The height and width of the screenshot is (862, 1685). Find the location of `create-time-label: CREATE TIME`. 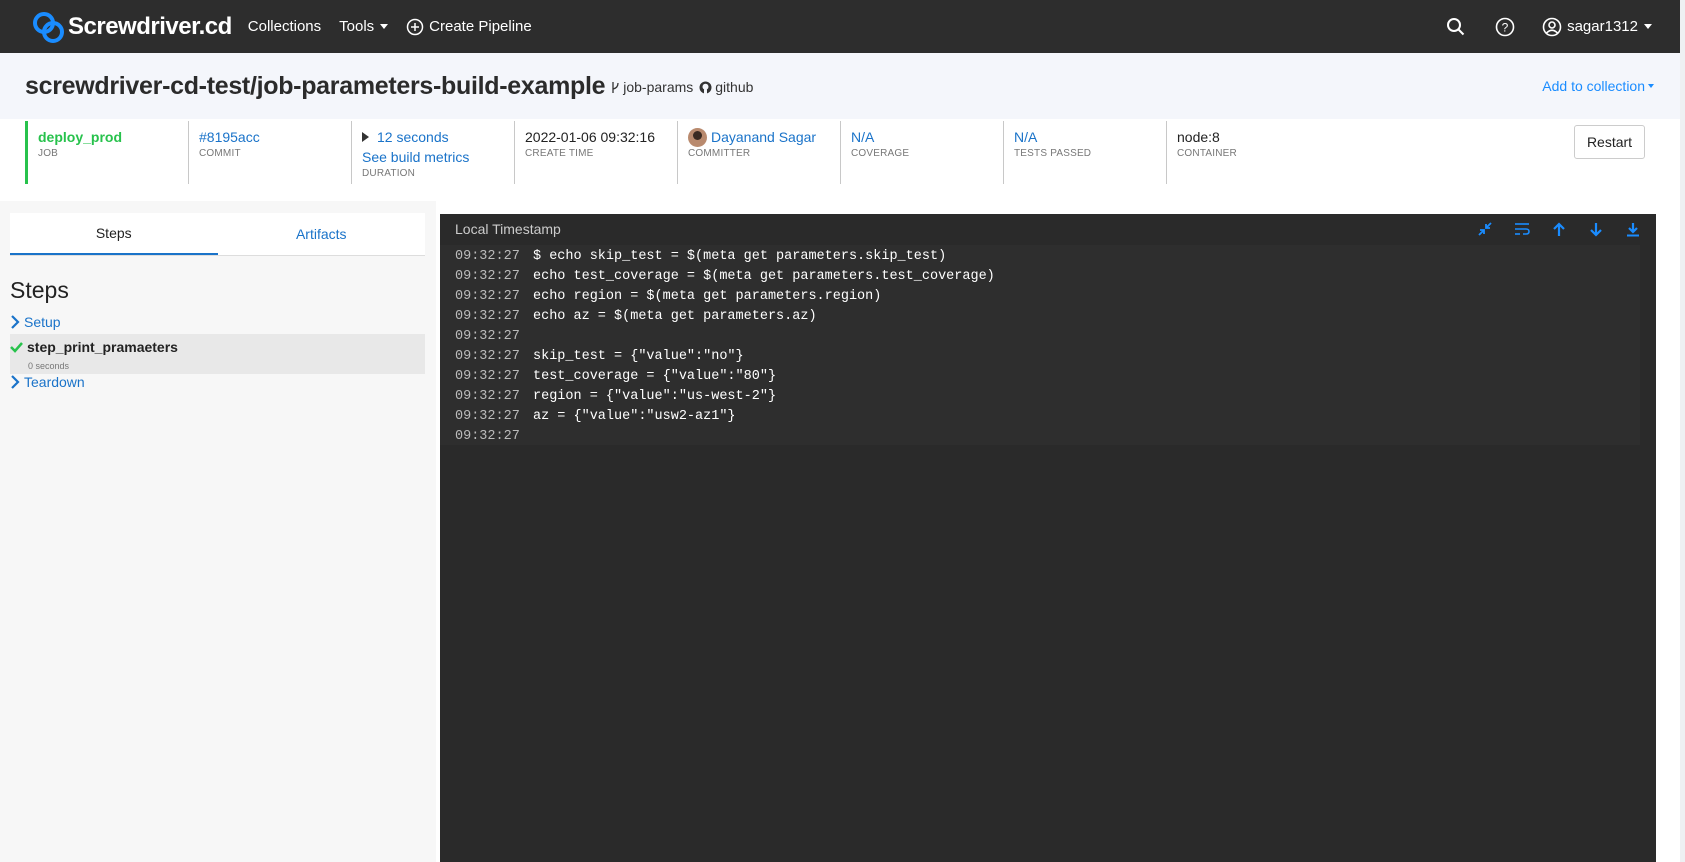

create-time-label: CREATE TIME is located at coordinates (559, 153).